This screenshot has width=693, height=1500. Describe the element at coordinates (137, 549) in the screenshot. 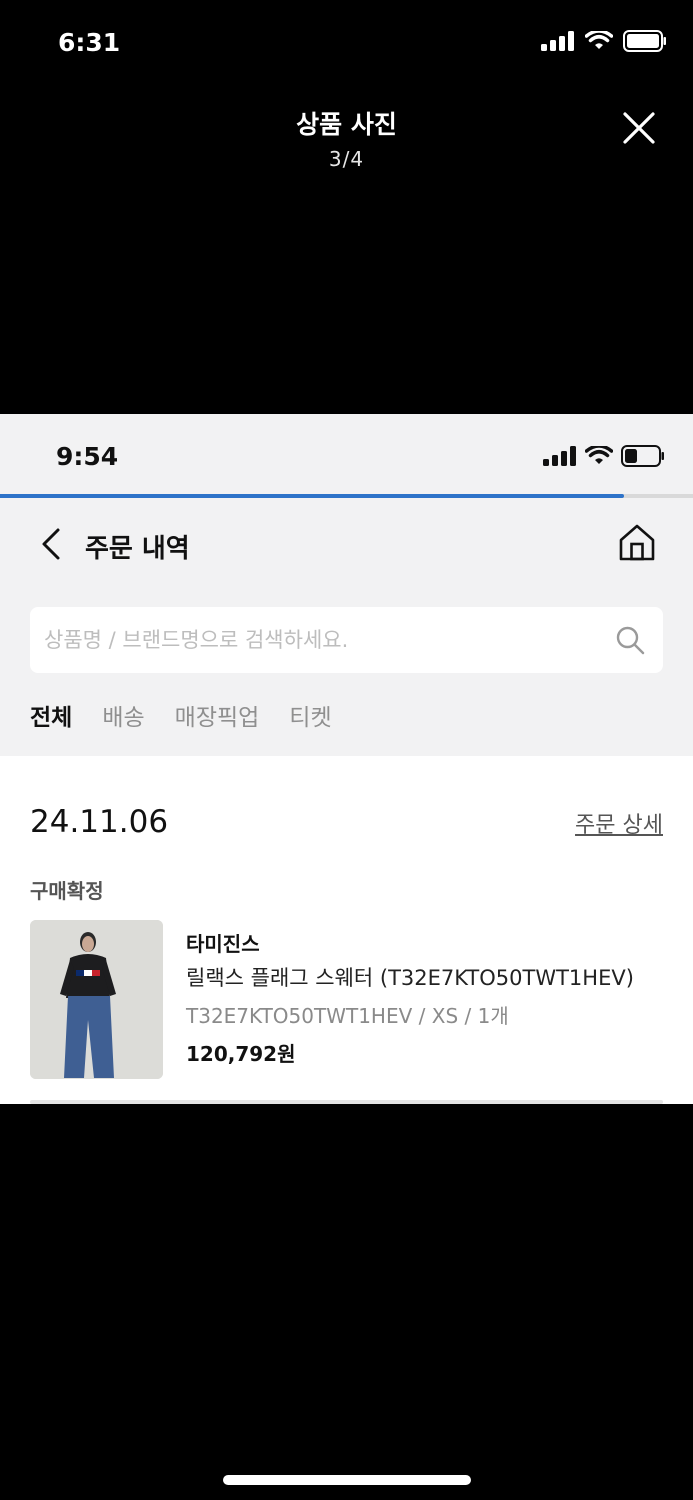

I see `page-title: 주문 내역` at that location.